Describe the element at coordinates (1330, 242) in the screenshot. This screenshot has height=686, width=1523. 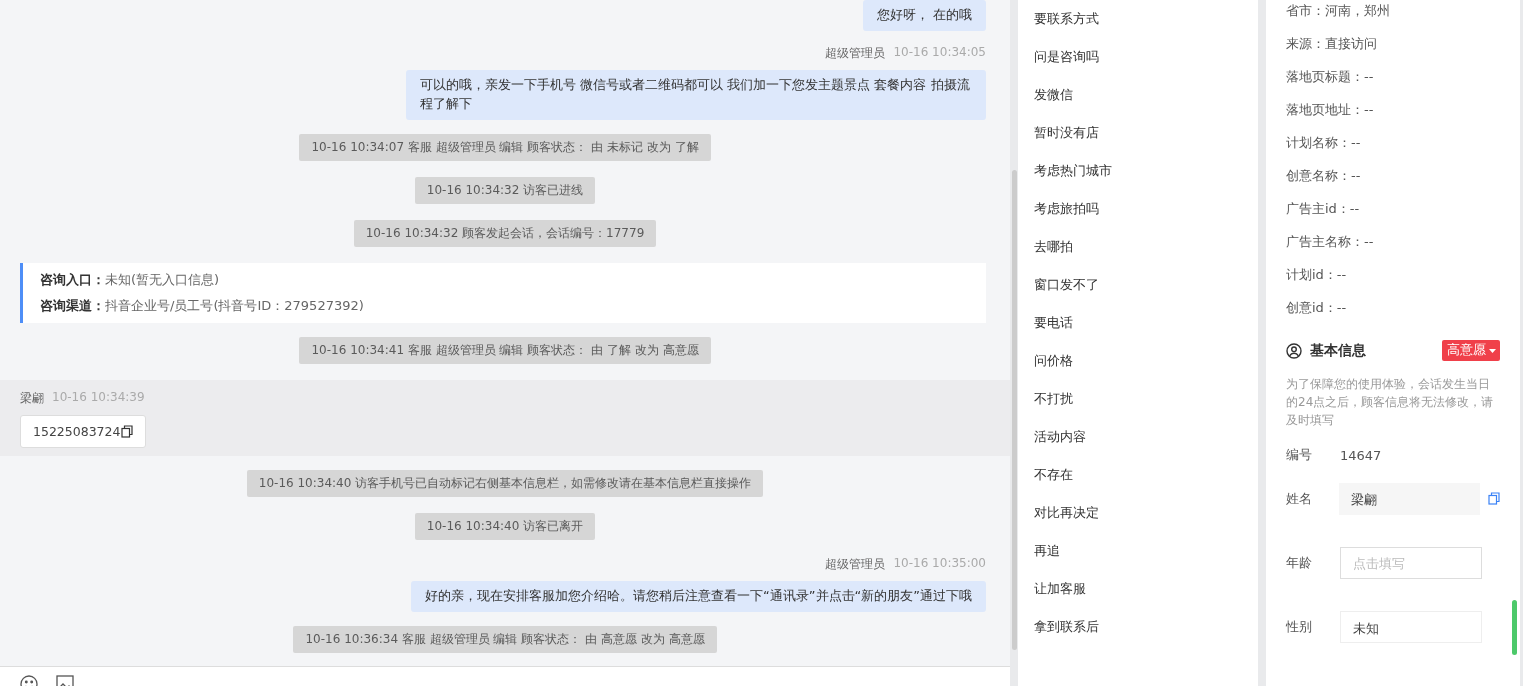
I see `visitor-info-row-text: 广告主名称：--` at that location.